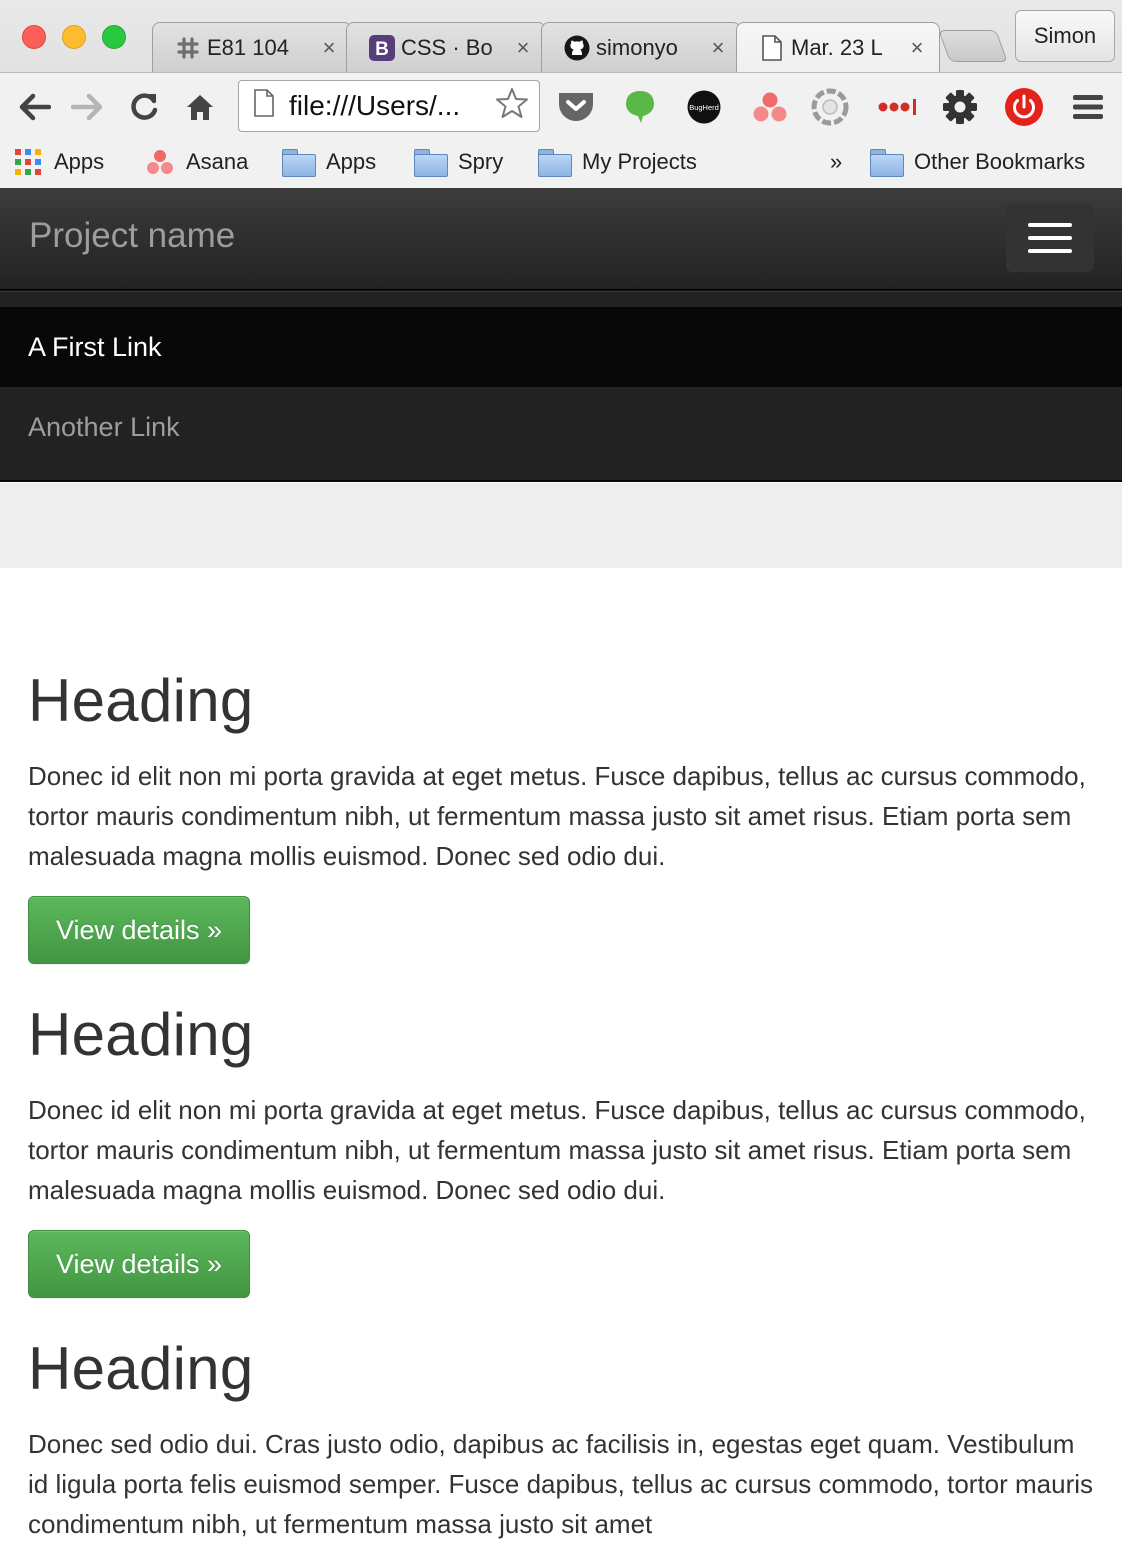  What do you see at coordinates (217, 161) in the screenshot?
I see `bookmark-label: Asana` at bounding box center [217, 161].